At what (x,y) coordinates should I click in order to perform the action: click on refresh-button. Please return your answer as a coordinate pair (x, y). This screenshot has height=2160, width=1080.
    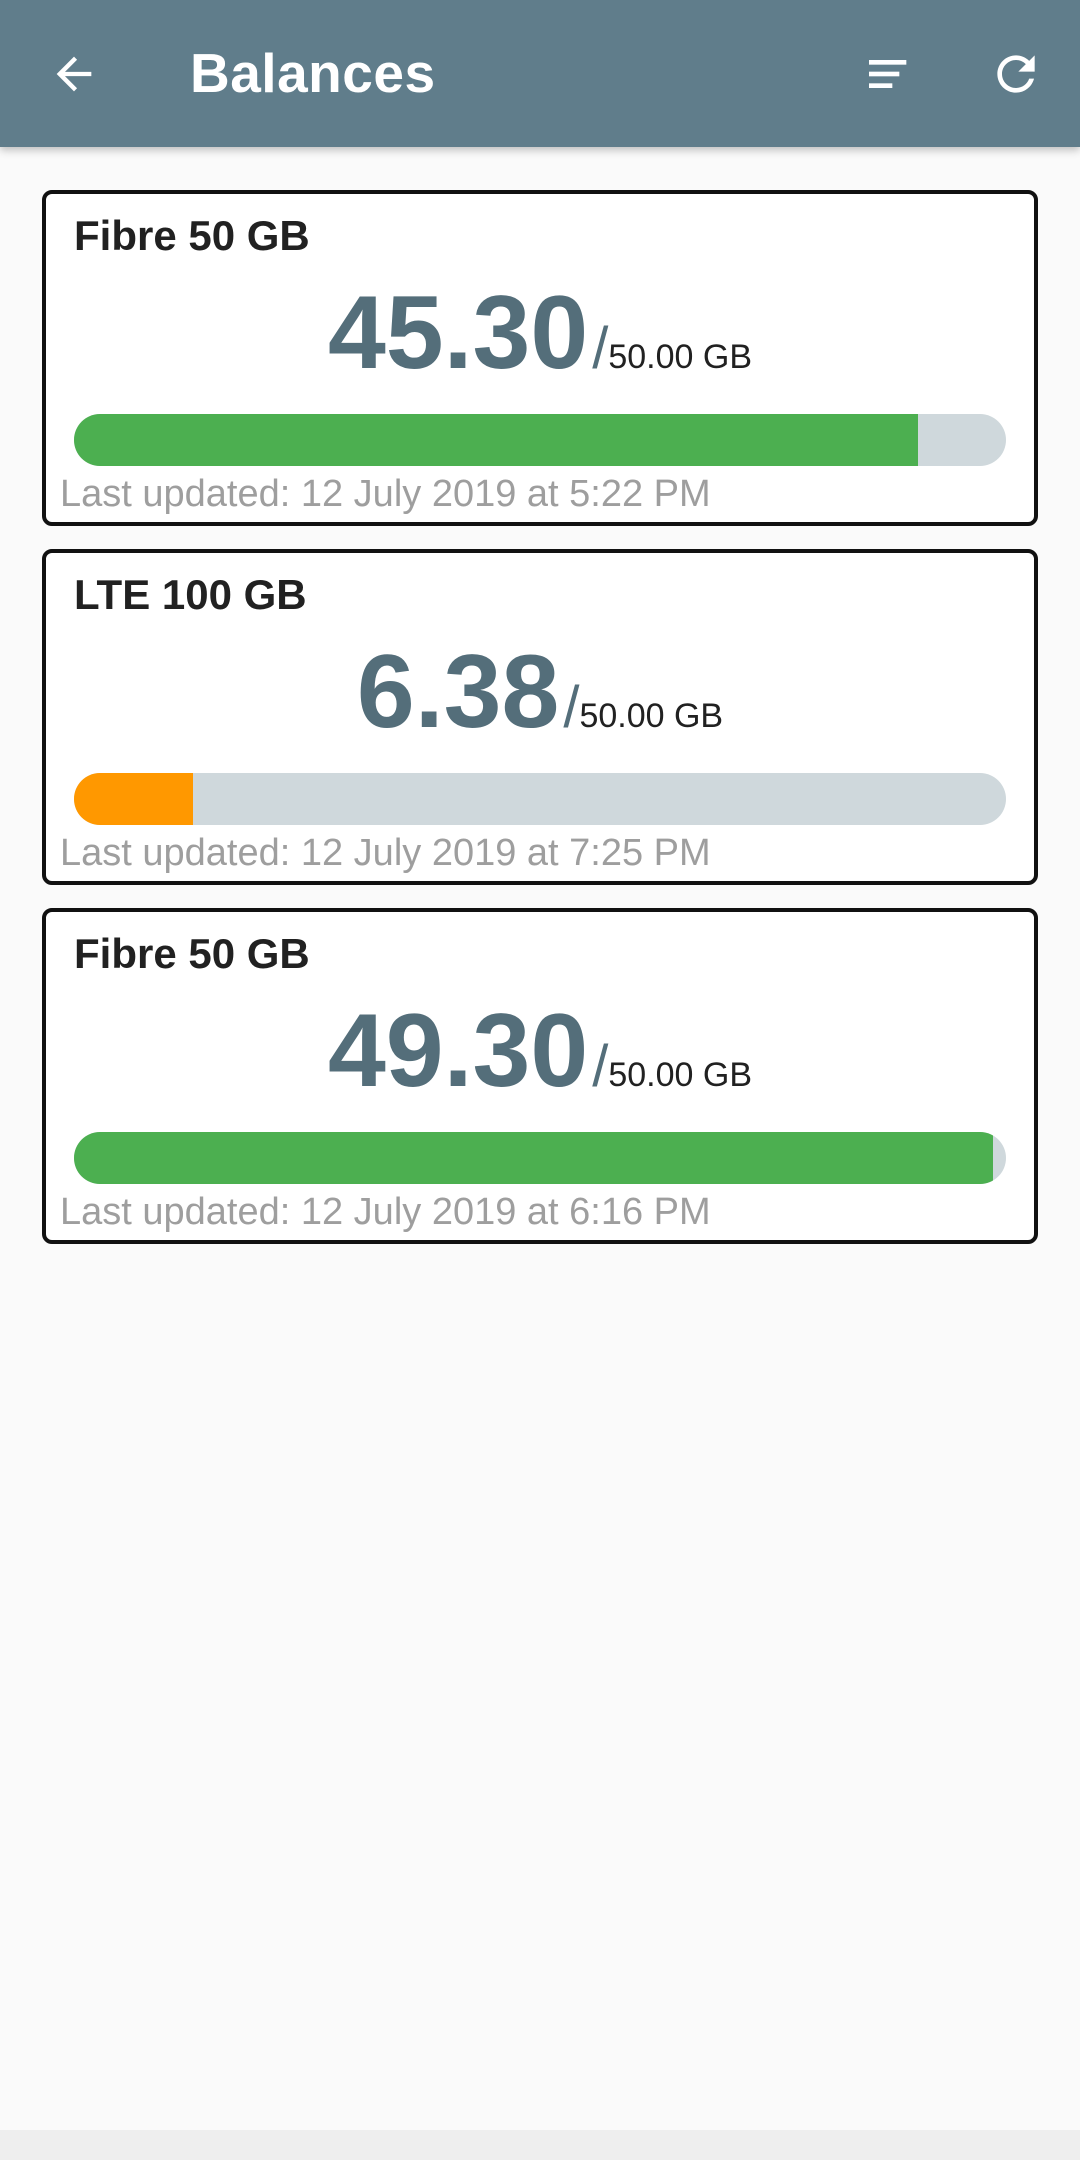
    Looking at the image, I should click on (1016, 74).